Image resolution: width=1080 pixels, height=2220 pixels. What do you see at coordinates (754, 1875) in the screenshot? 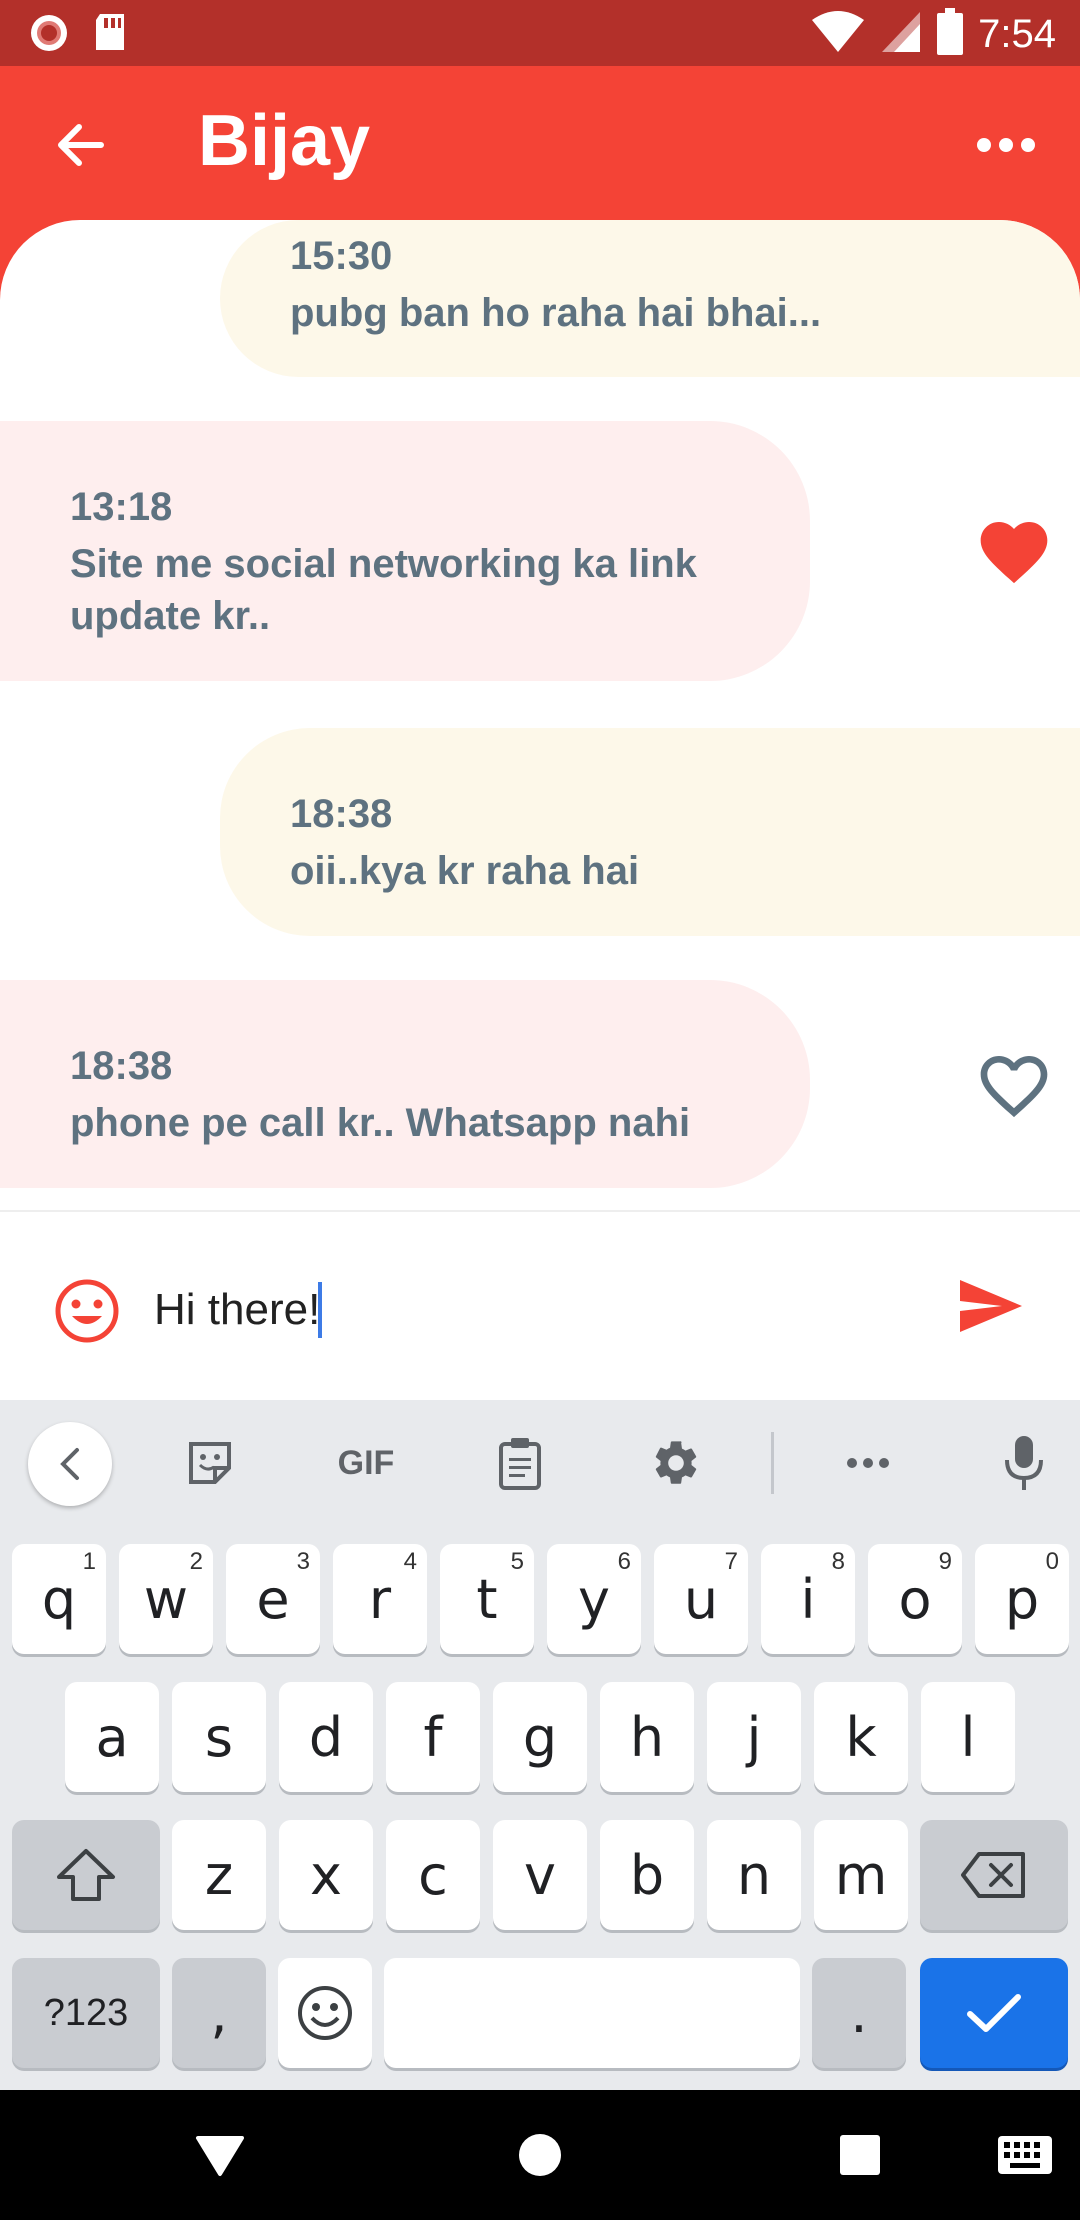
I see `key-n: n` at bounding box center [754, 1875].